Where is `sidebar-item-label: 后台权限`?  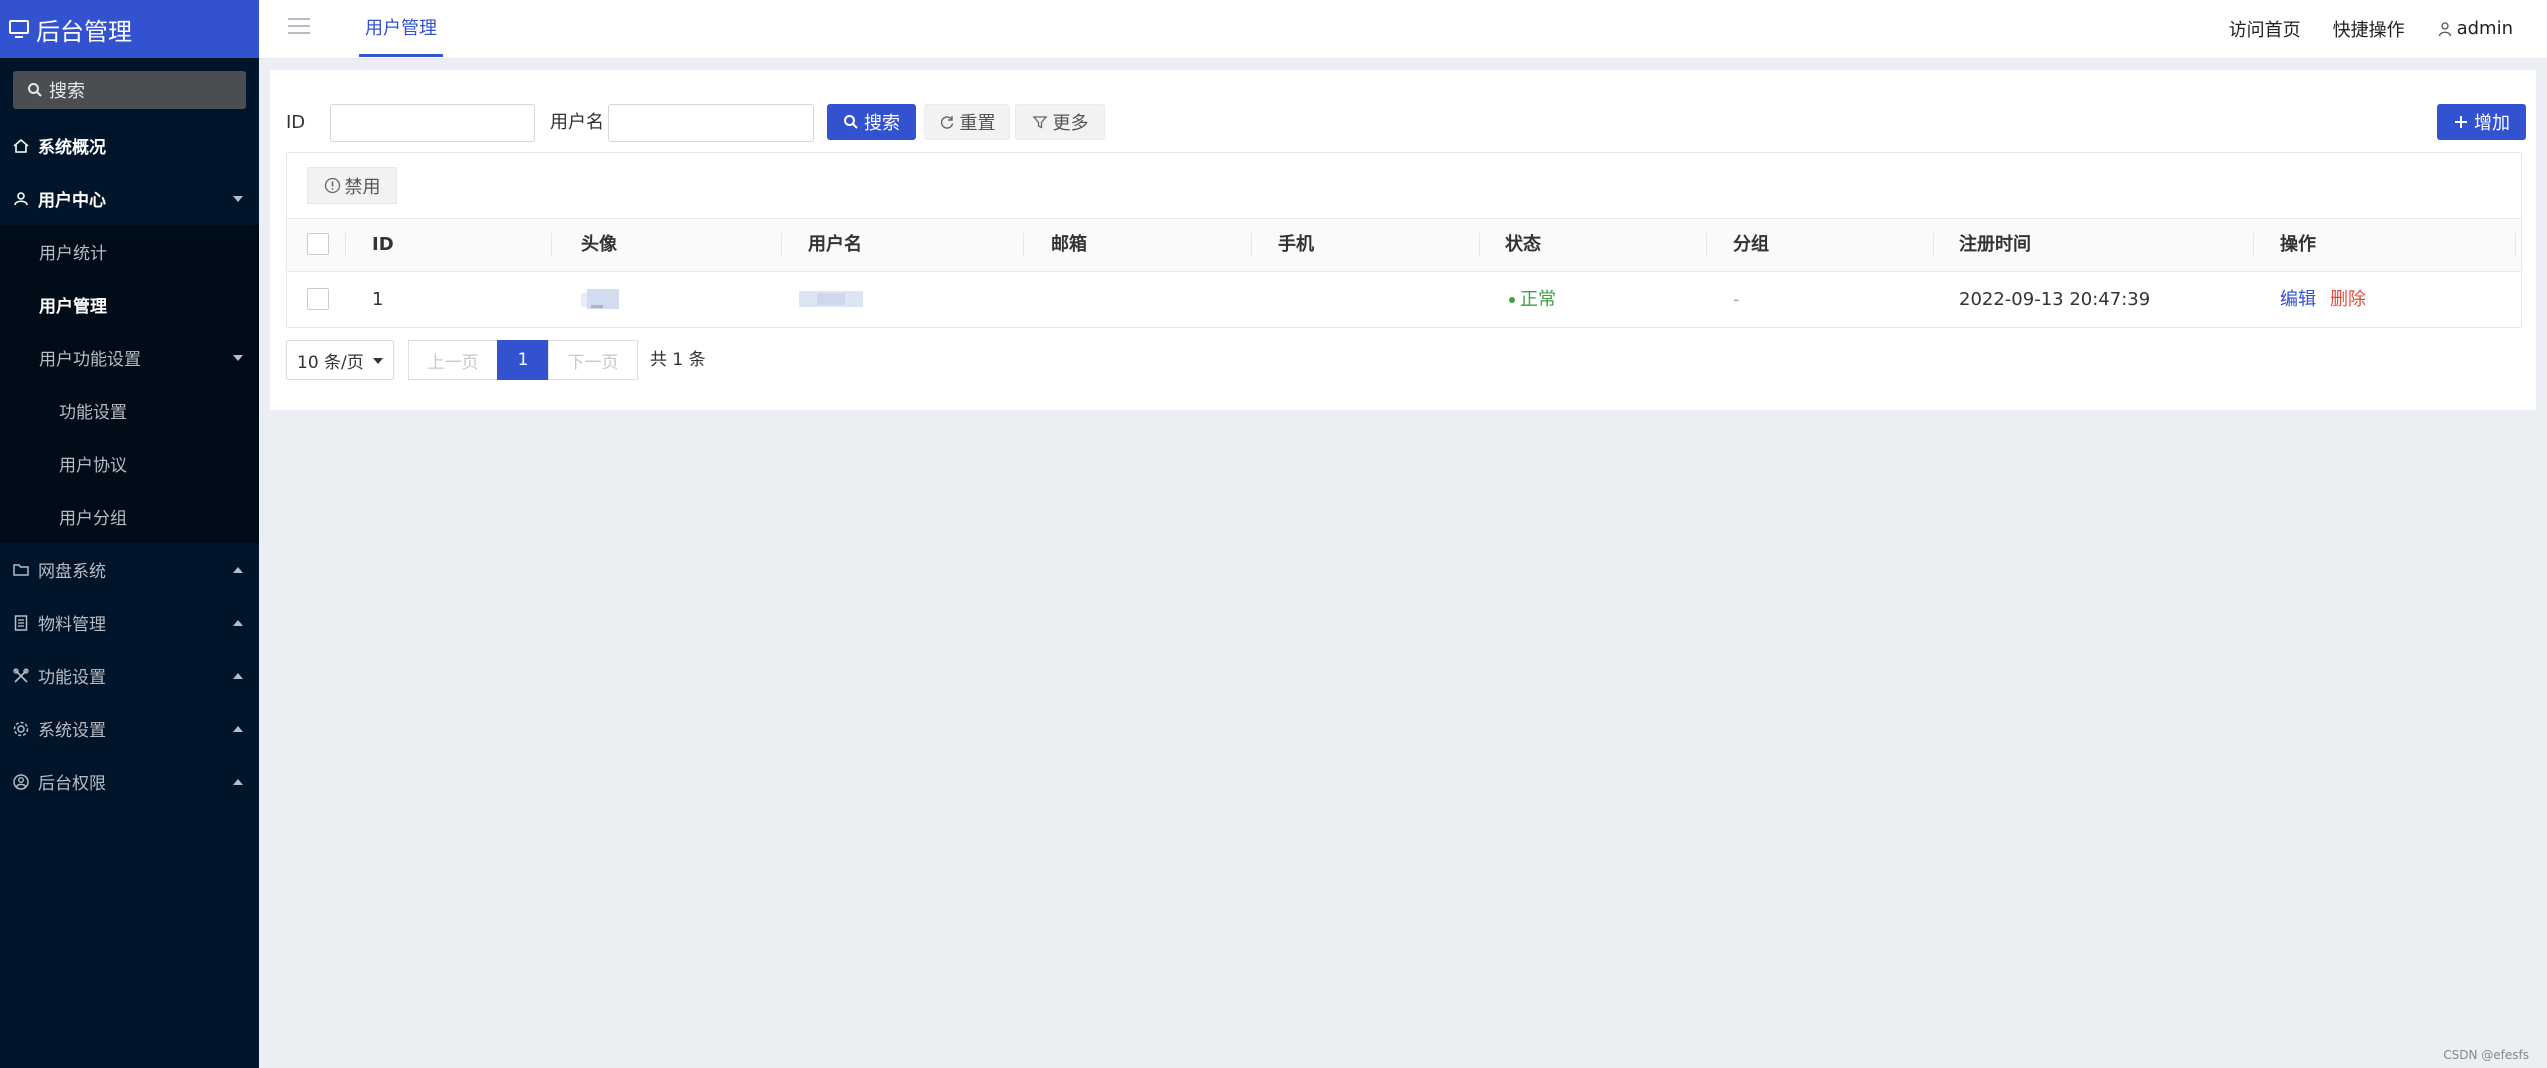 sidebar-item-label: 后台权限 is located at coordinates (72, 784).